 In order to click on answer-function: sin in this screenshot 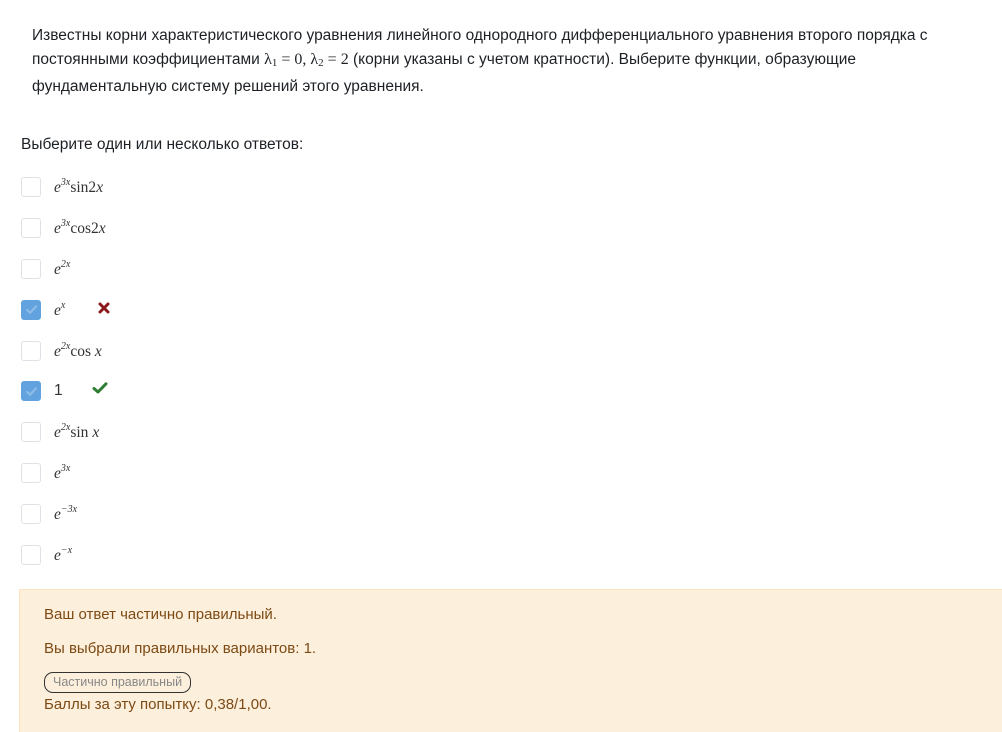, I will do `click(81, 433)`.